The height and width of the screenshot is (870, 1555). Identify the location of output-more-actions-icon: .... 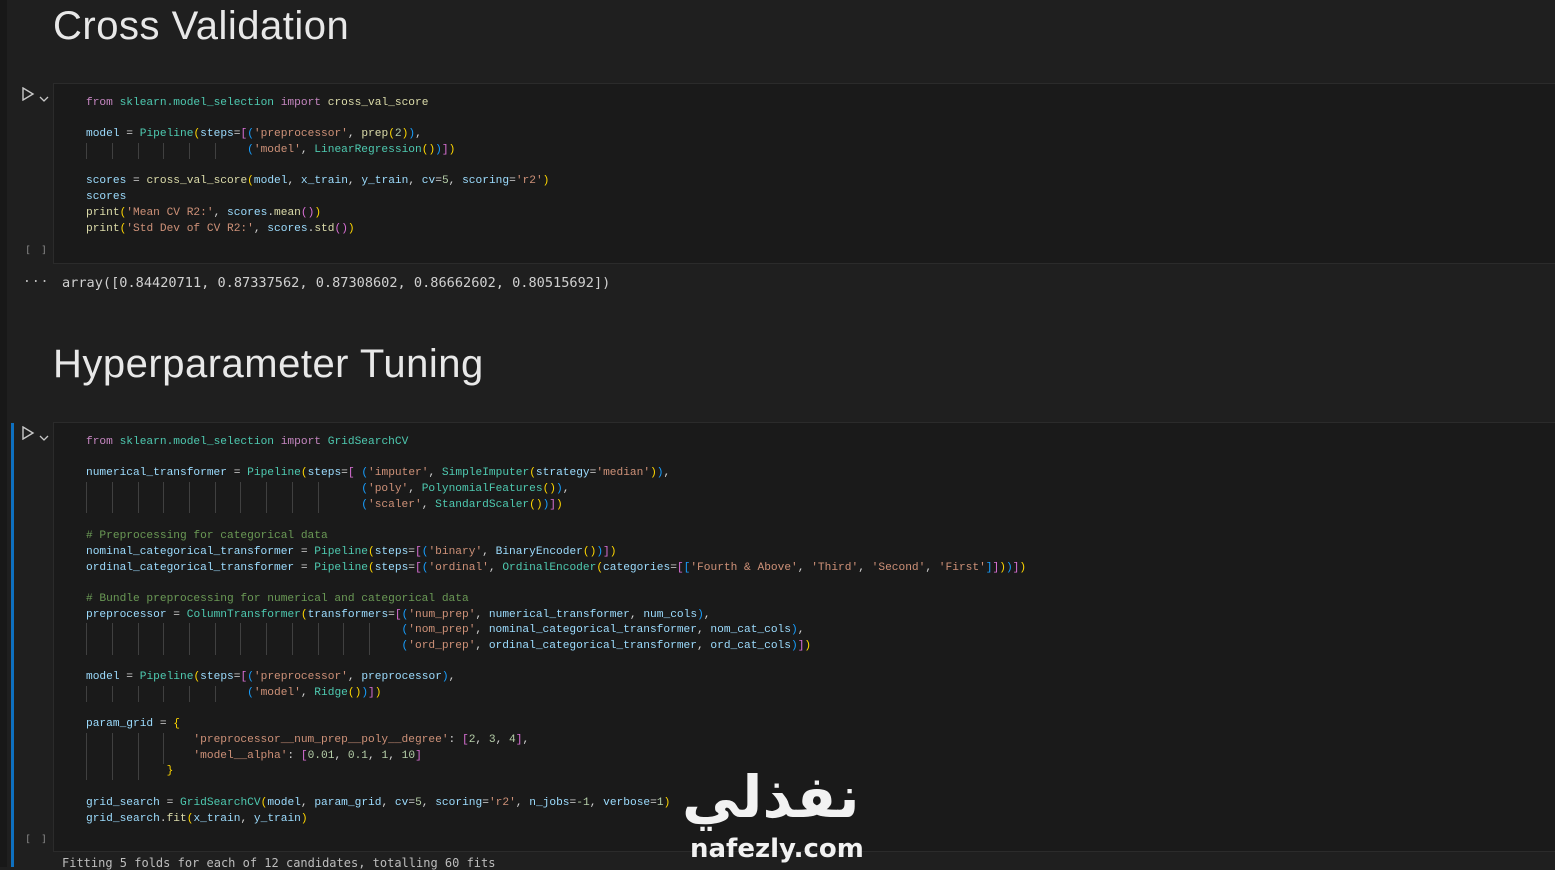
(36, 278).